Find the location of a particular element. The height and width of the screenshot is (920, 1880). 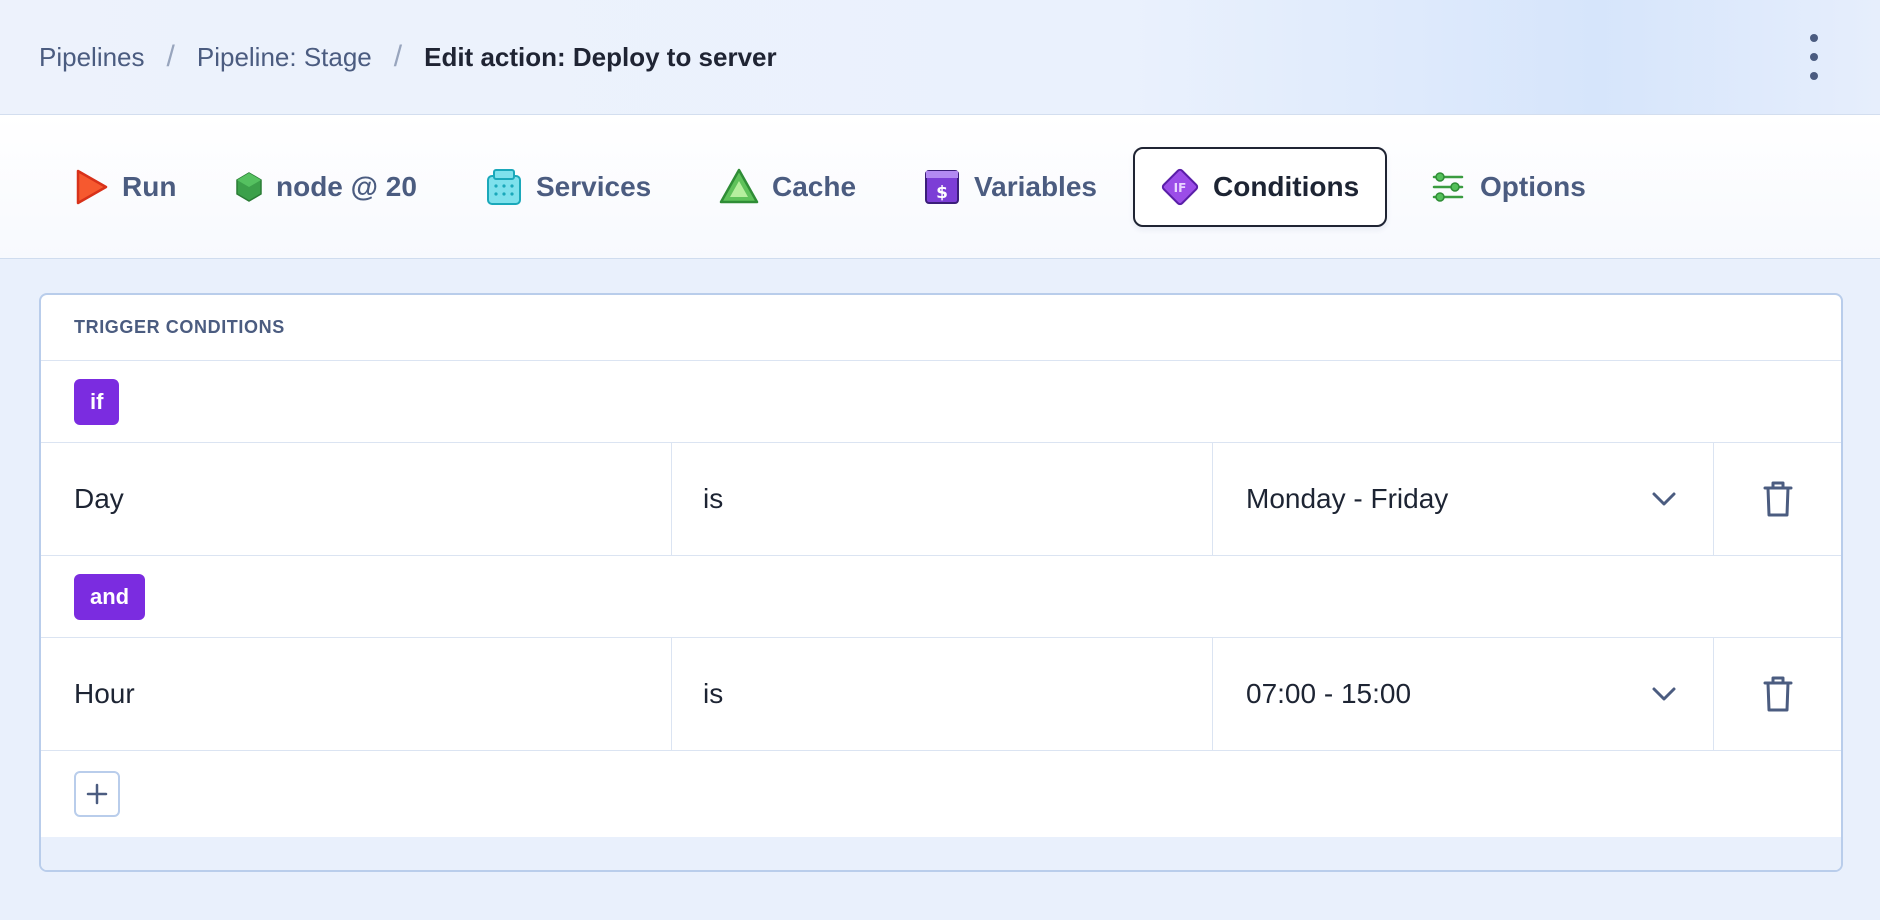

tab-conditions: IF Conditions is located at coordinates (1260, 187).